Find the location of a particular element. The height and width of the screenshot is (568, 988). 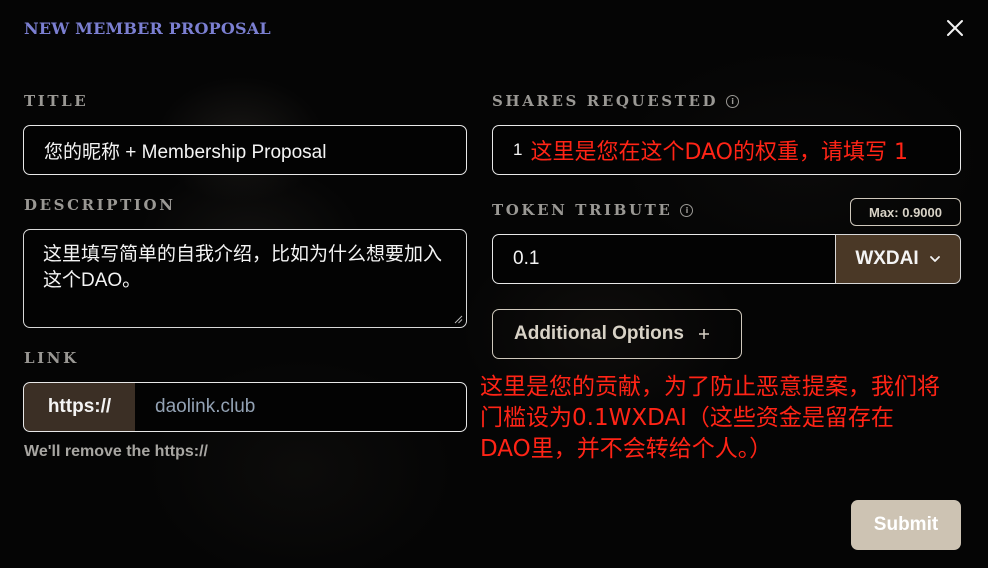

plus-icon is located at coordinates (703, 334).